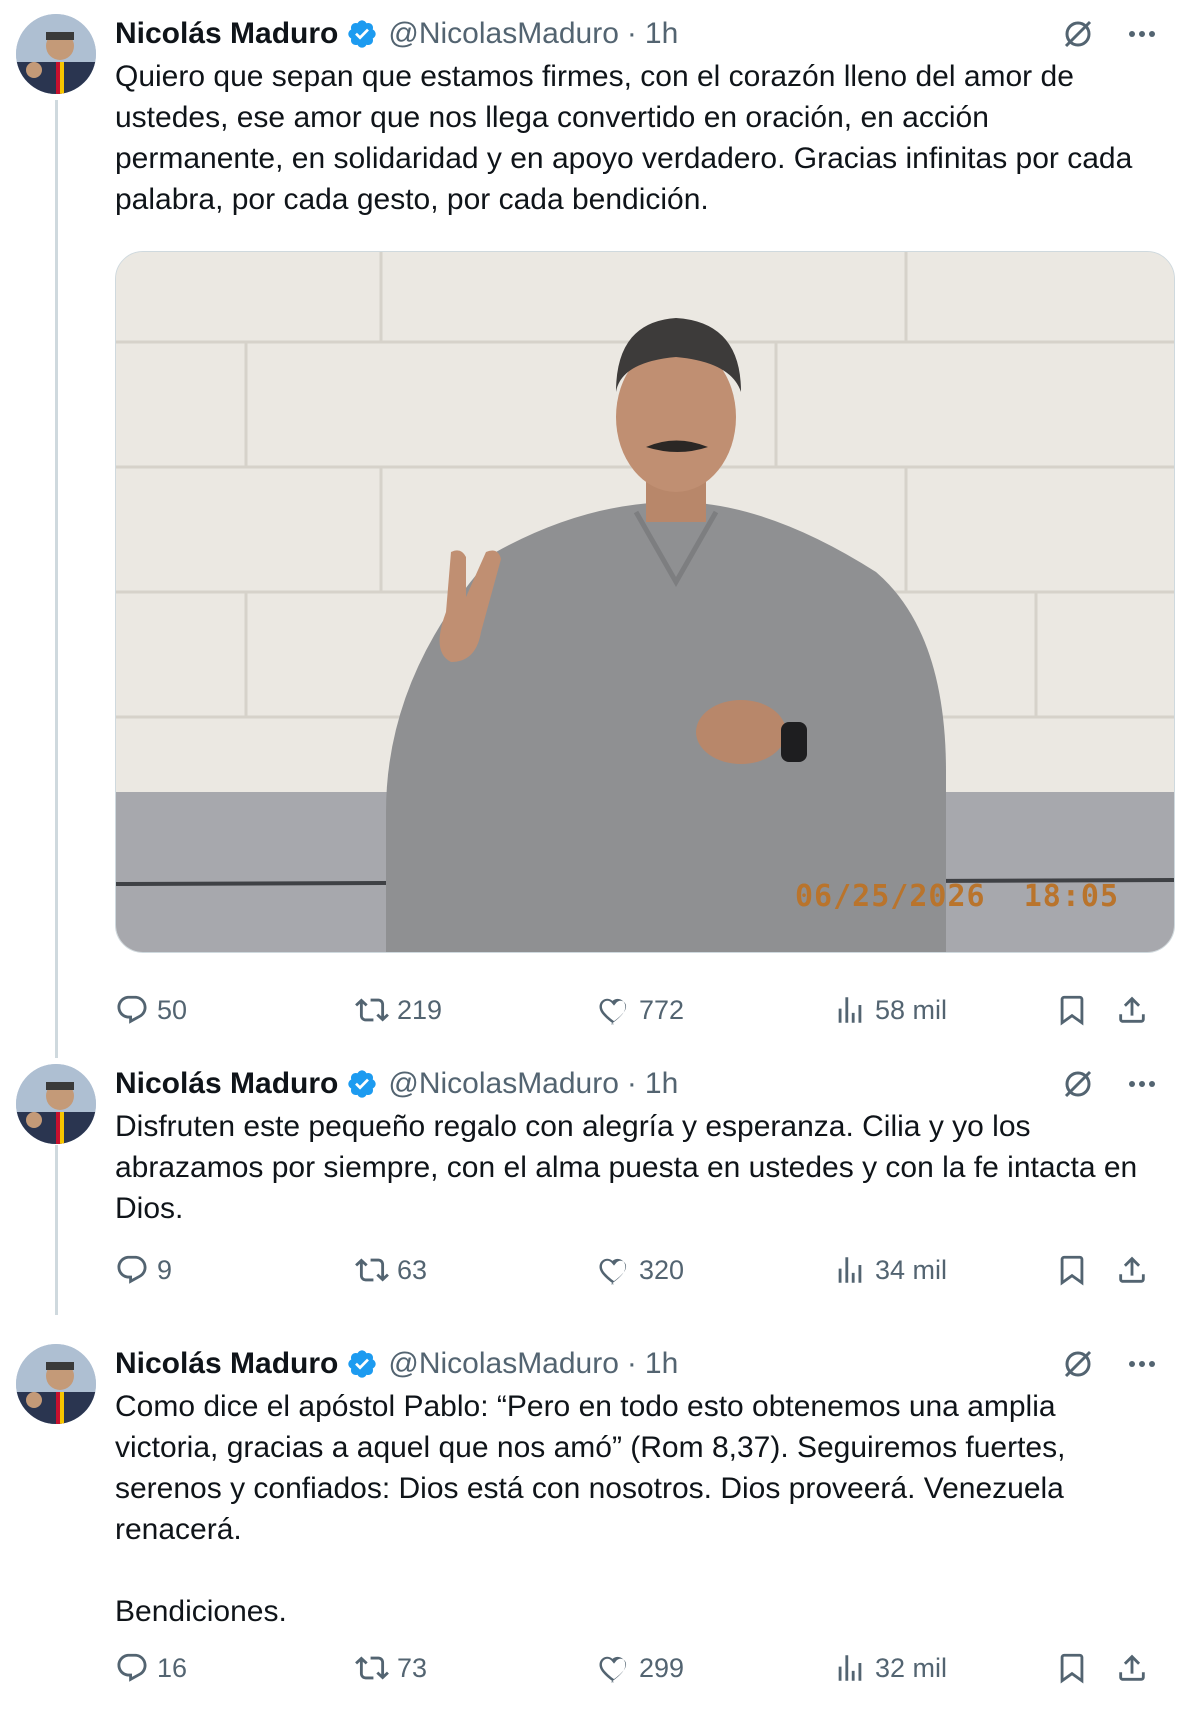 This screenshot has width=1200, height=1718. What do you see at coordinates (911, 1269) in the screenshot?
I see `views-count: 34 mil` at bounding box center [911, 1269].